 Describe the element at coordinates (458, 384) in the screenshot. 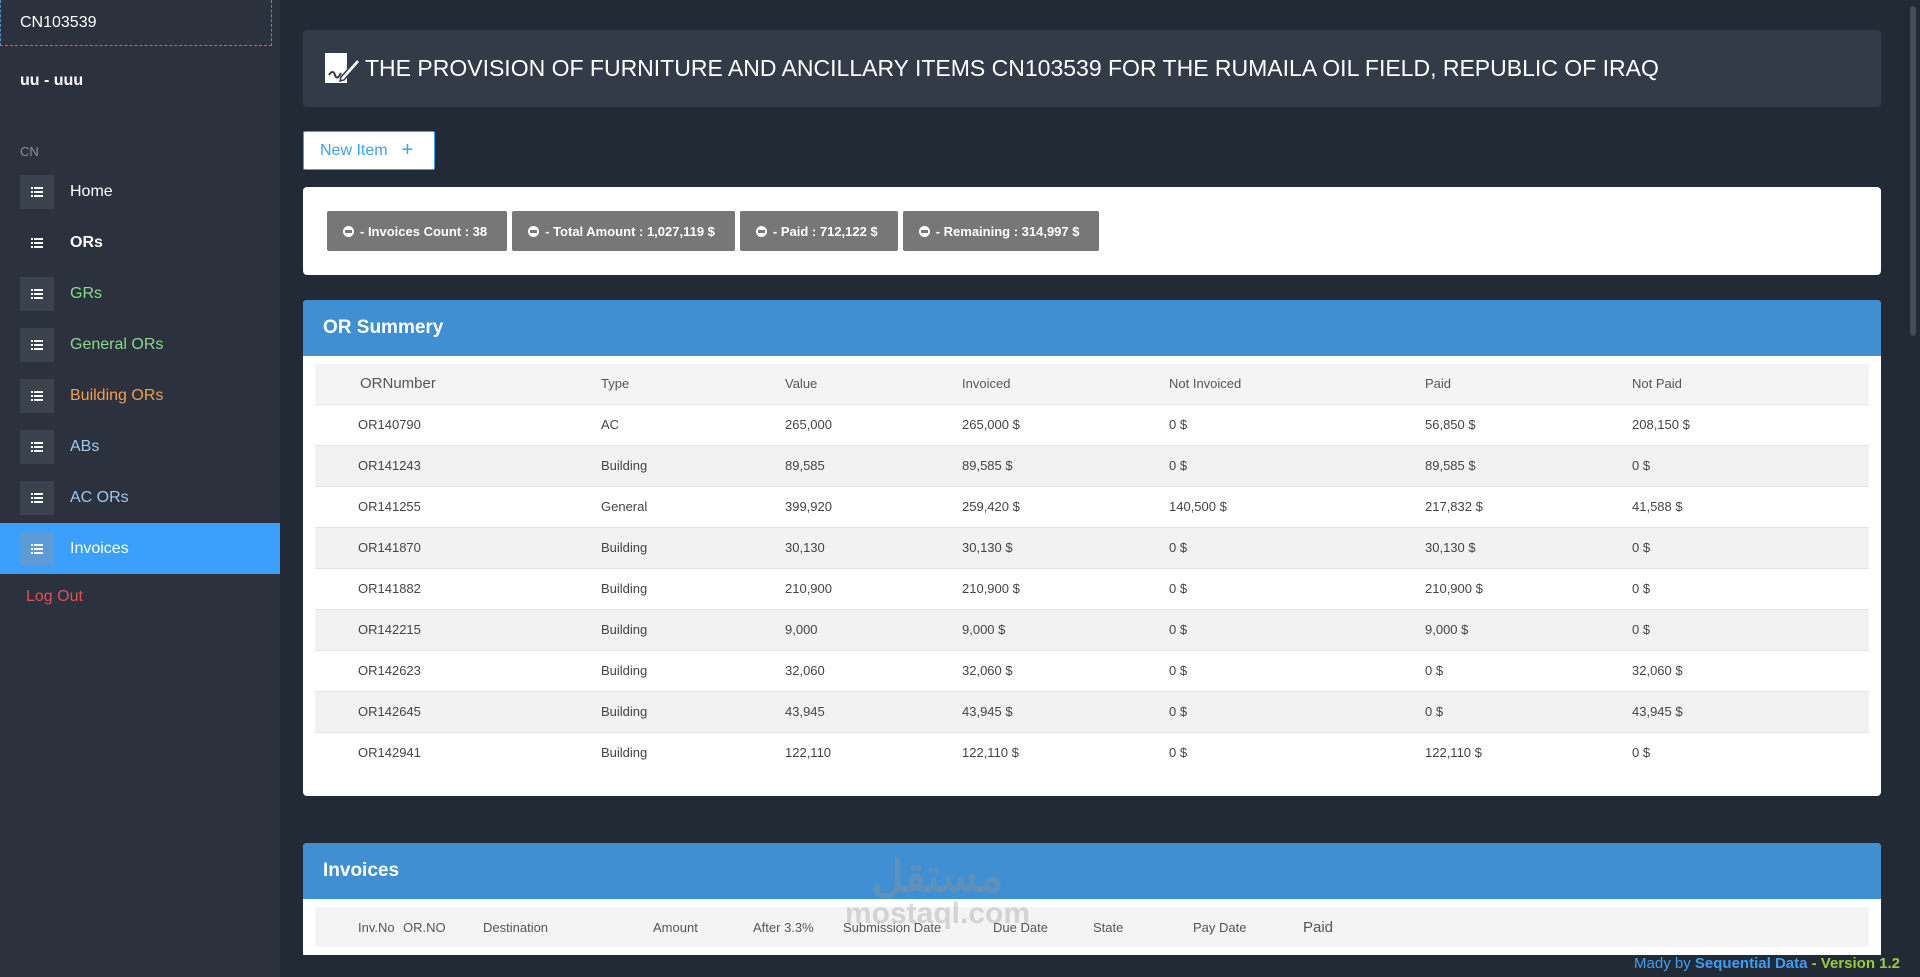

I see `column-header: ORNumber` at that location.